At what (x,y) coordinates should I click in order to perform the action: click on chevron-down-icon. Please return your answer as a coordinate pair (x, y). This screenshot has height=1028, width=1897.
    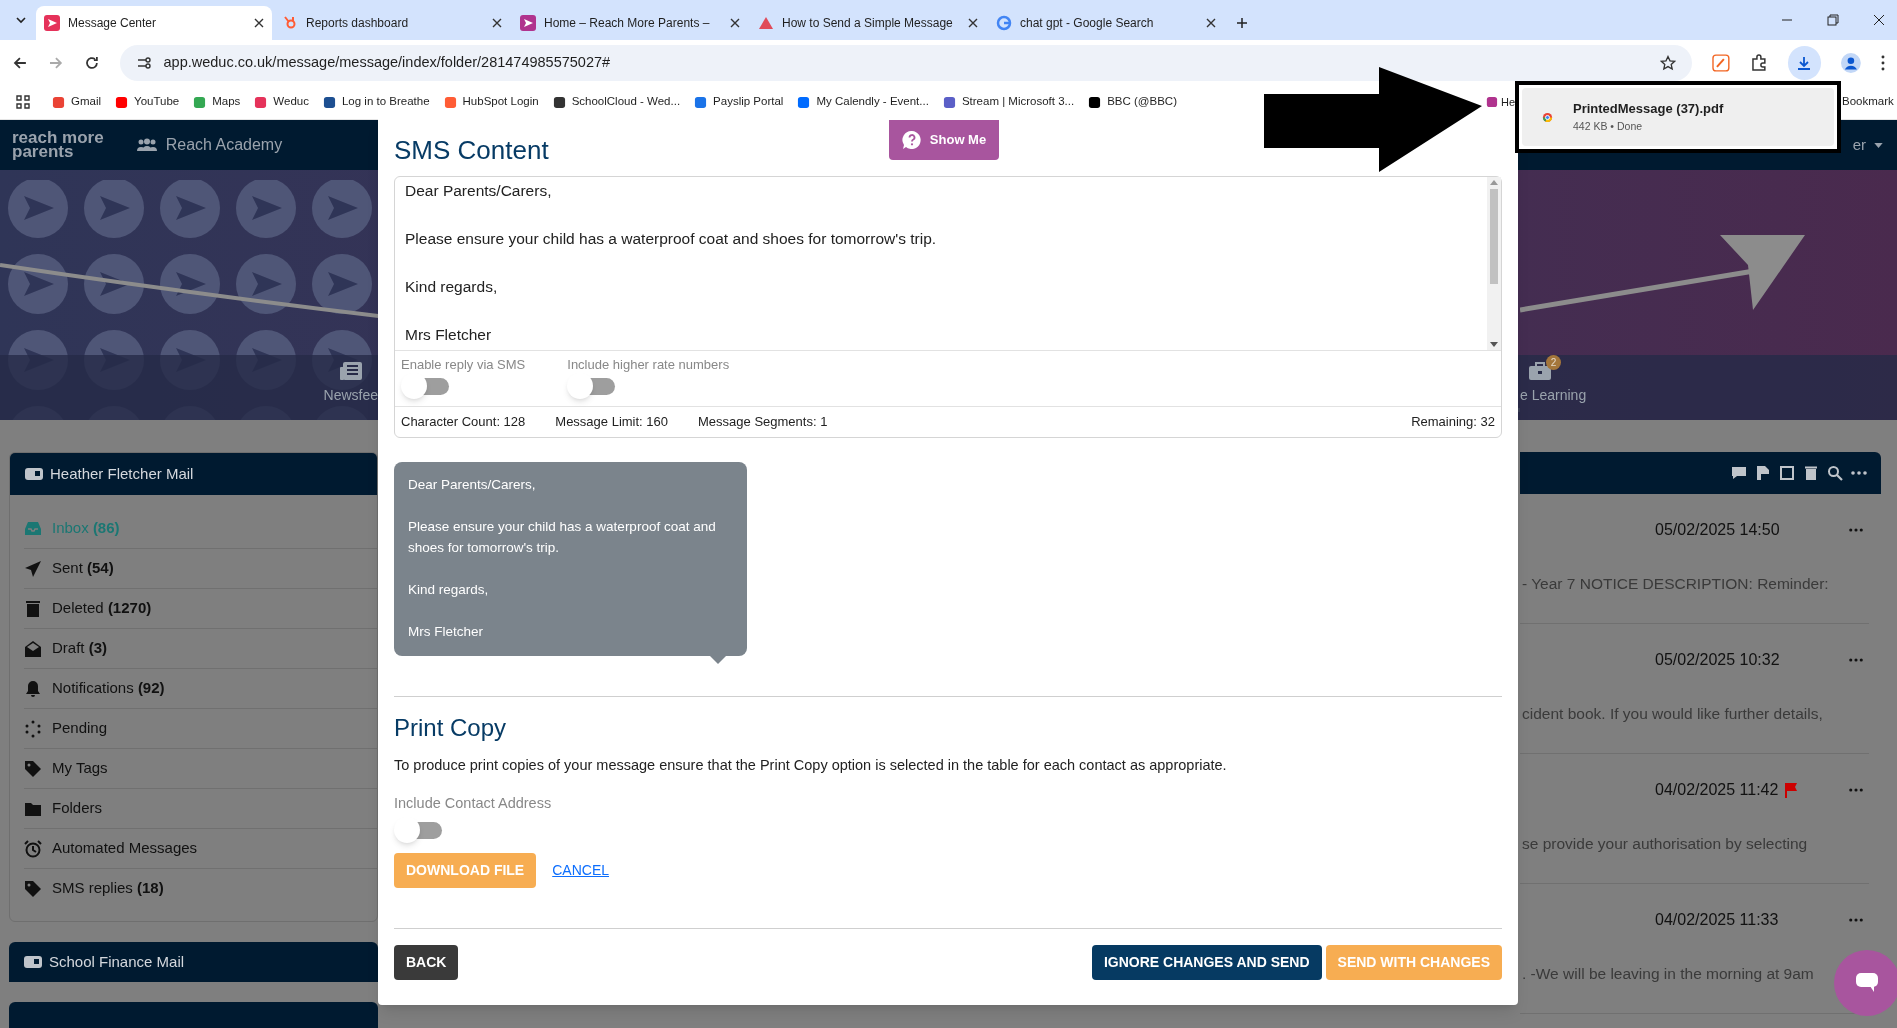
    Looking at the image, I should click on (21, 20).